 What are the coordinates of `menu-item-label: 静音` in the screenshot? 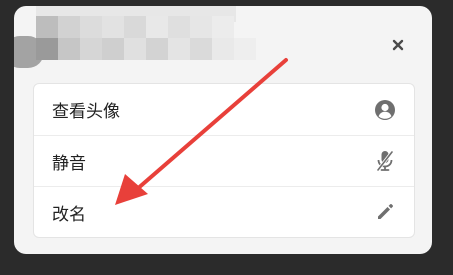 It's located at (69, 163).